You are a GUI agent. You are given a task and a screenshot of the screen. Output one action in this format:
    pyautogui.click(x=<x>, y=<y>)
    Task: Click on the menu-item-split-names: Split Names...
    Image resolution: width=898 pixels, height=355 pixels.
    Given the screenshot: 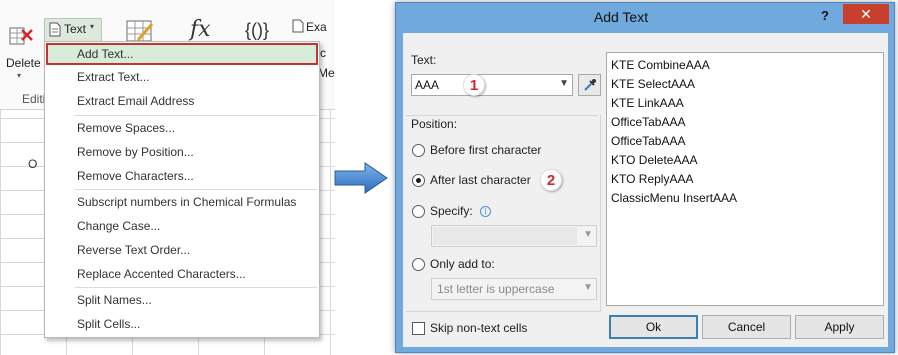 What is the action you would take?
    pyautogui.click(x=182, y=300)
    